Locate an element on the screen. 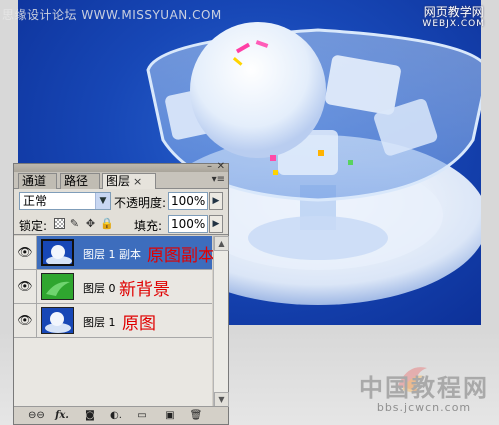  layer-name: 图层 1 副本 is located at coordinates (112, 254).